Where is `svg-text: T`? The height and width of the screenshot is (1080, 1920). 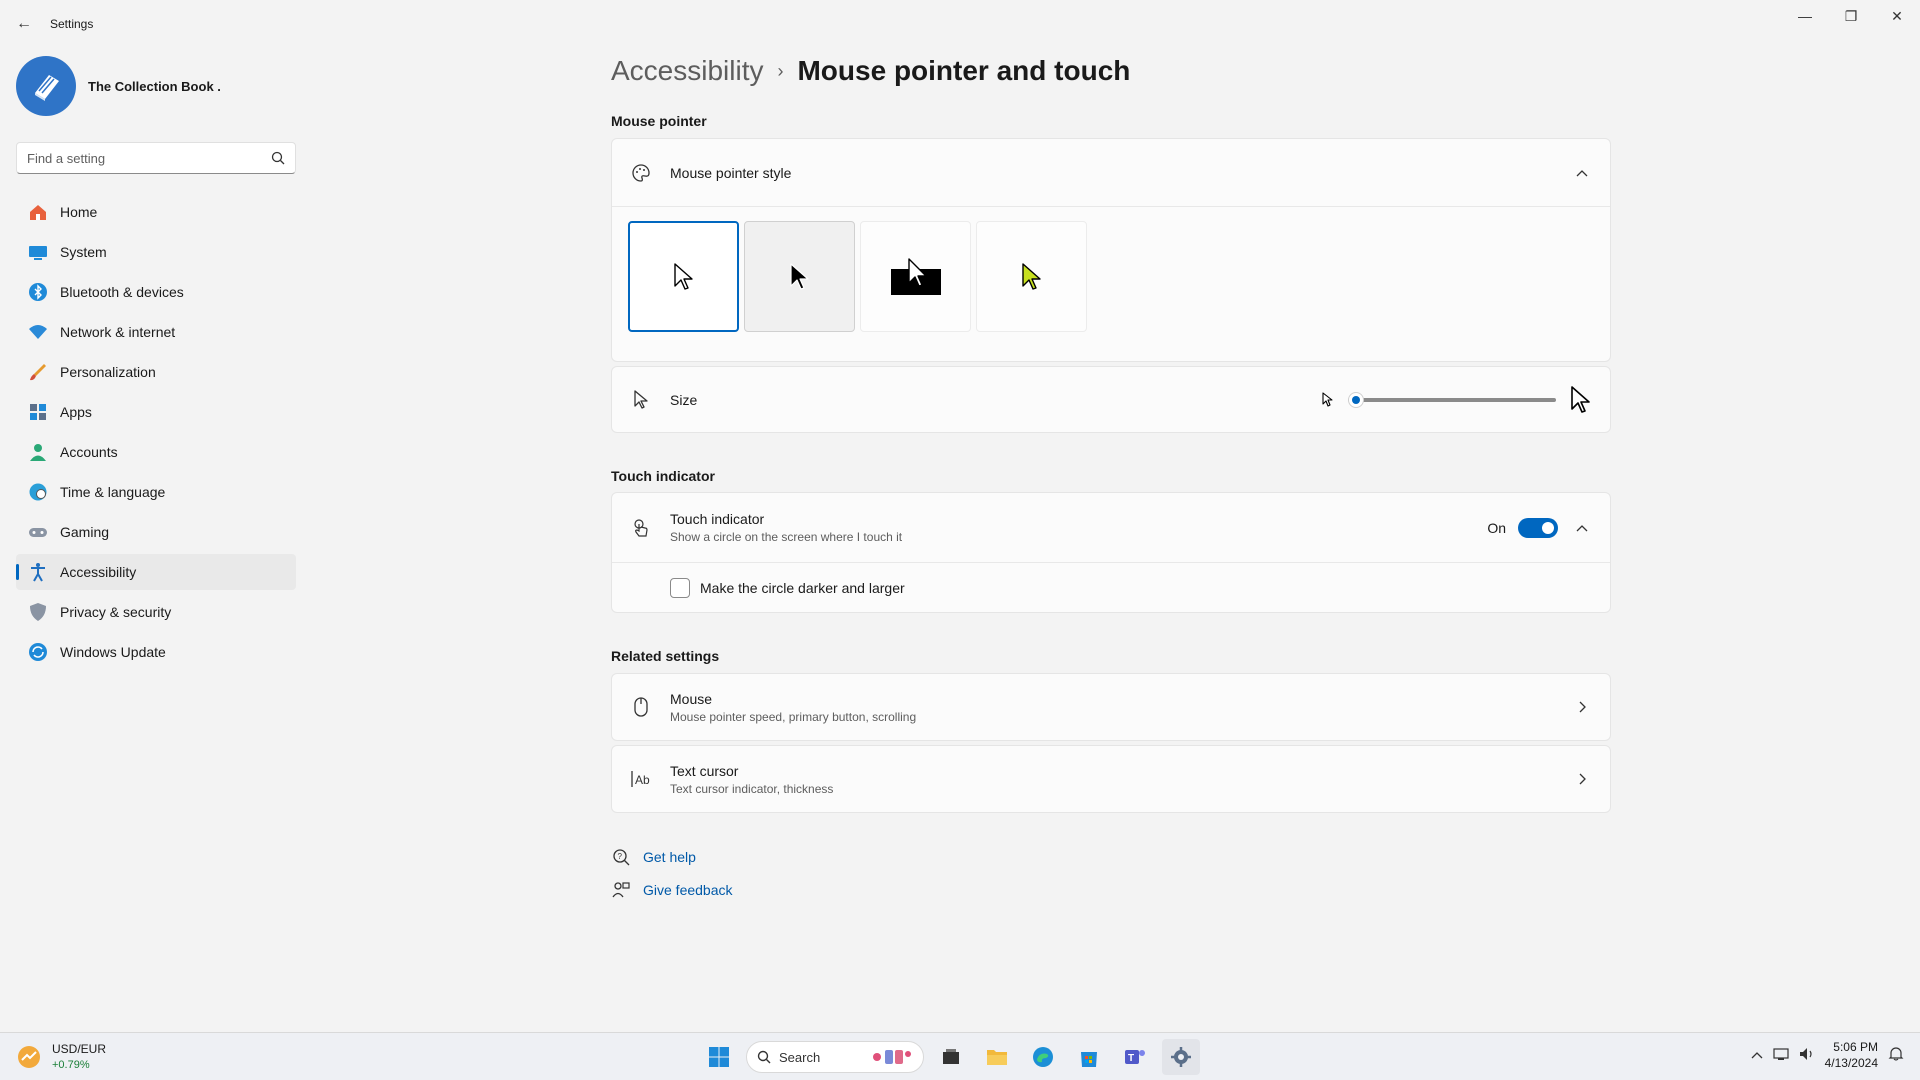 svg-text: T is located at coordinates (1131, 1058).